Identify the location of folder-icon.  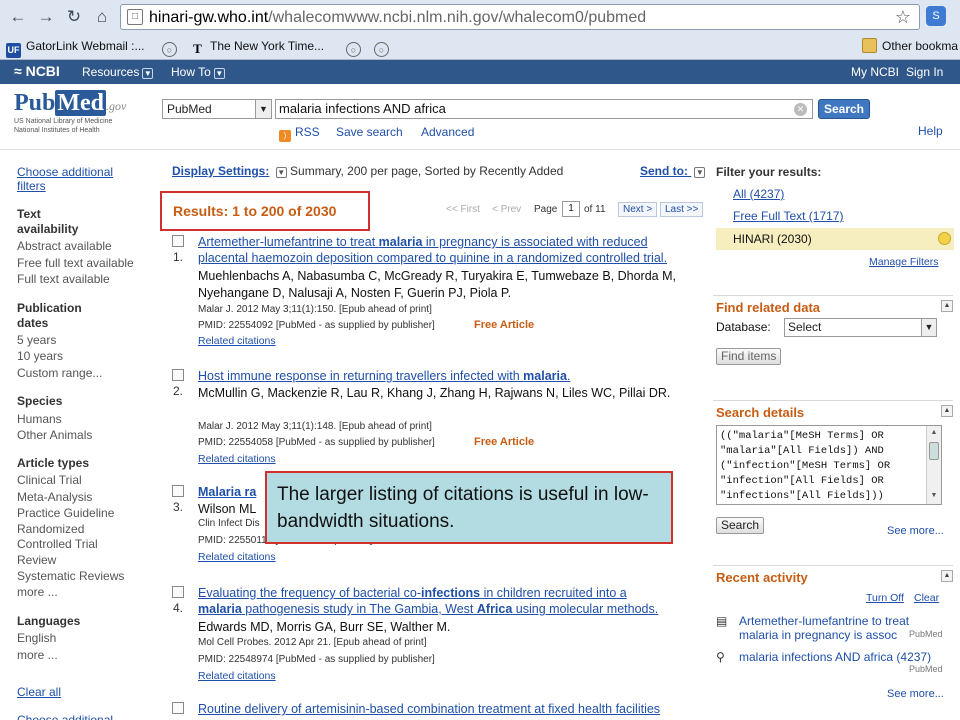
(869, 45).